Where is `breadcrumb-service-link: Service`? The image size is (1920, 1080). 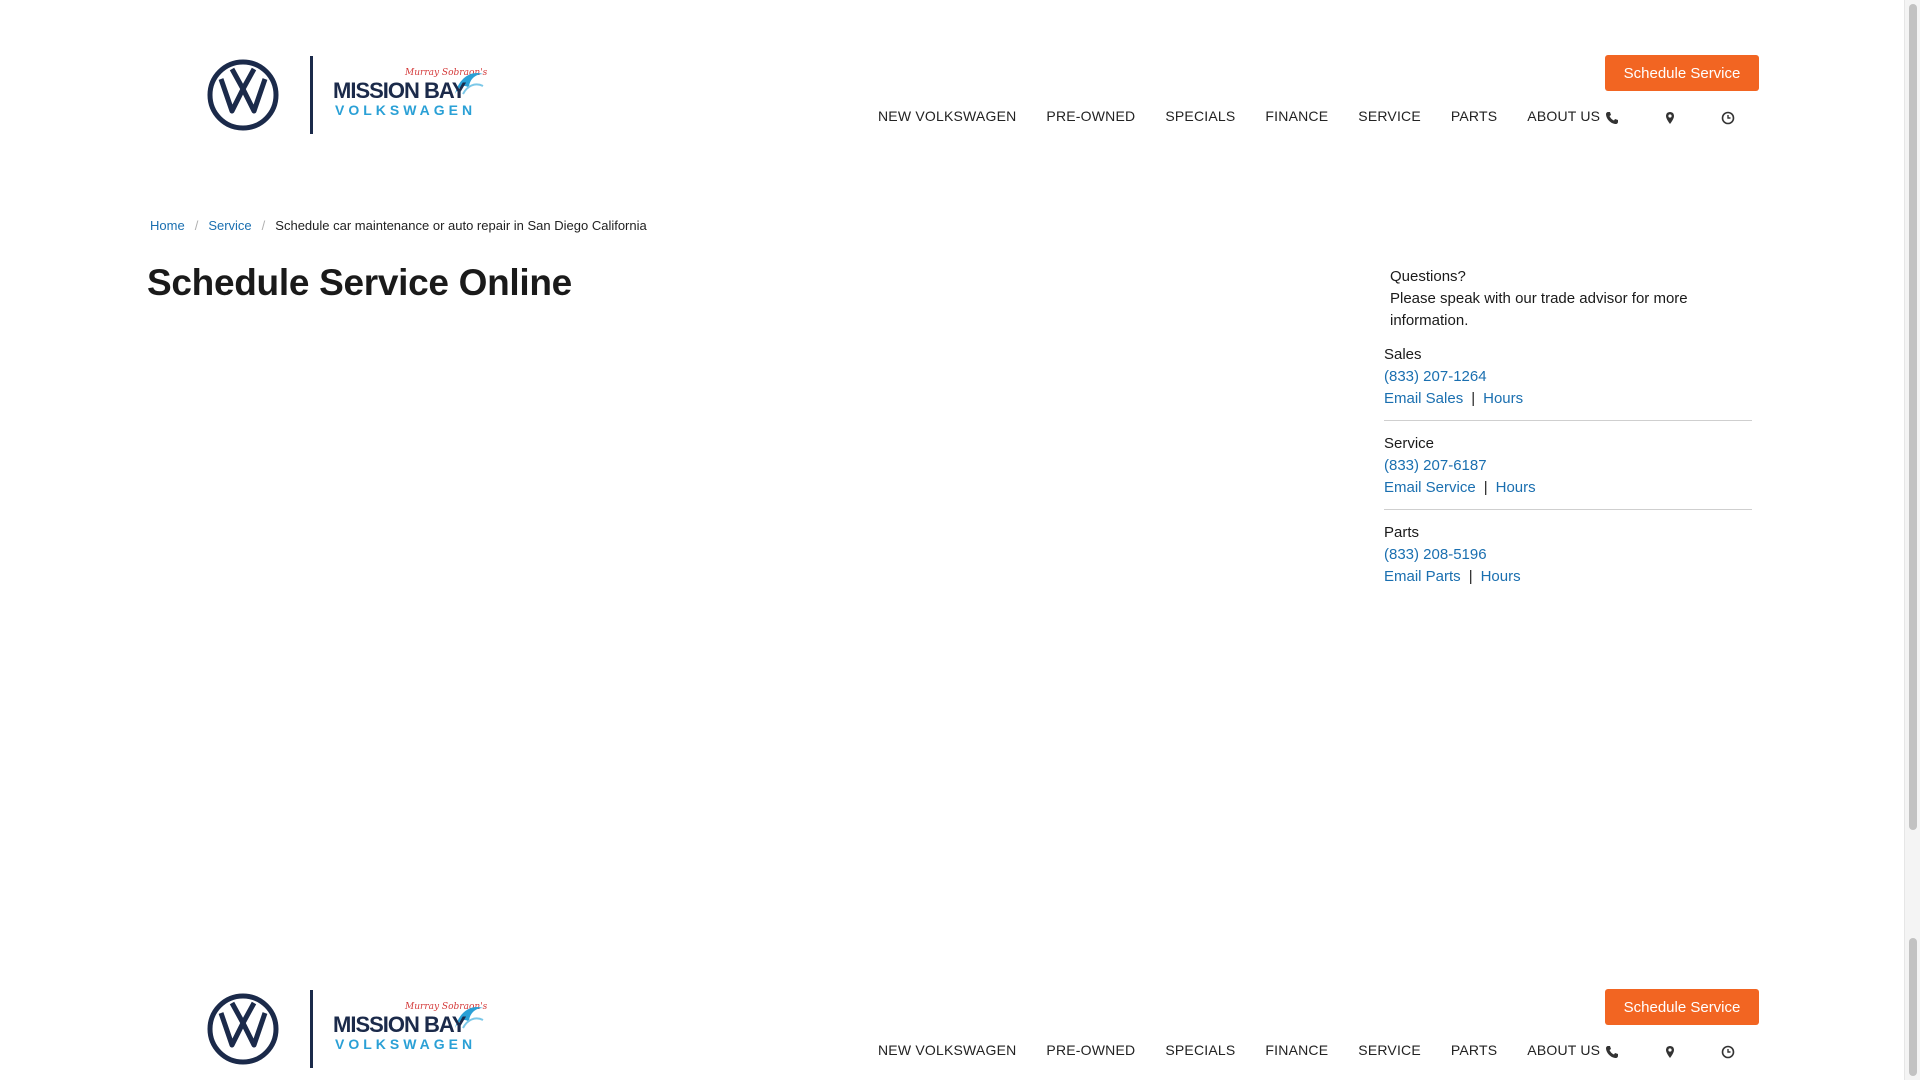 breadcrumb-service-link: Service is located at coordinates (229, 225).